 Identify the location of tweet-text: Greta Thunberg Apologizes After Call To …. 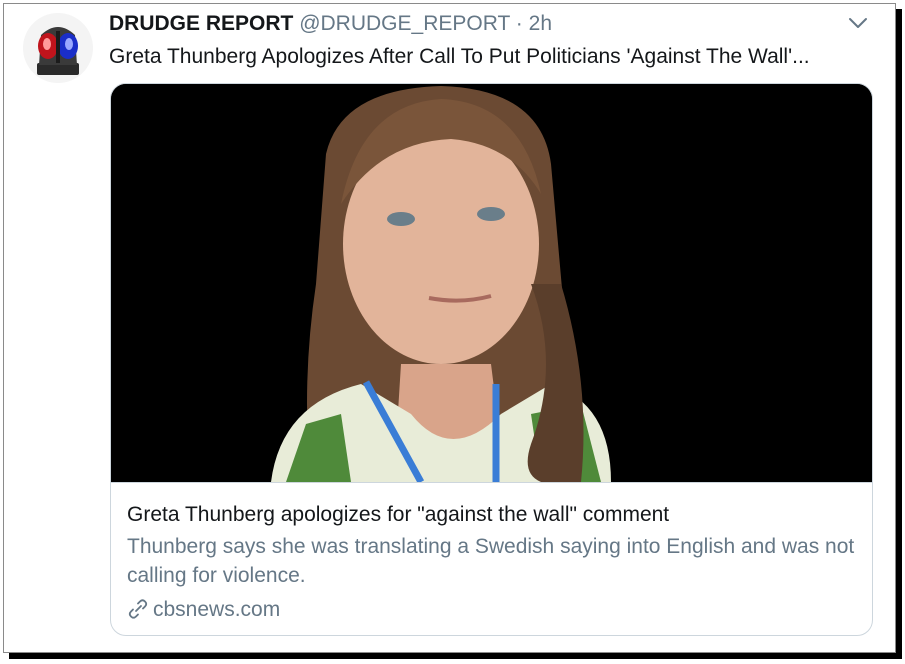
(459, 56).